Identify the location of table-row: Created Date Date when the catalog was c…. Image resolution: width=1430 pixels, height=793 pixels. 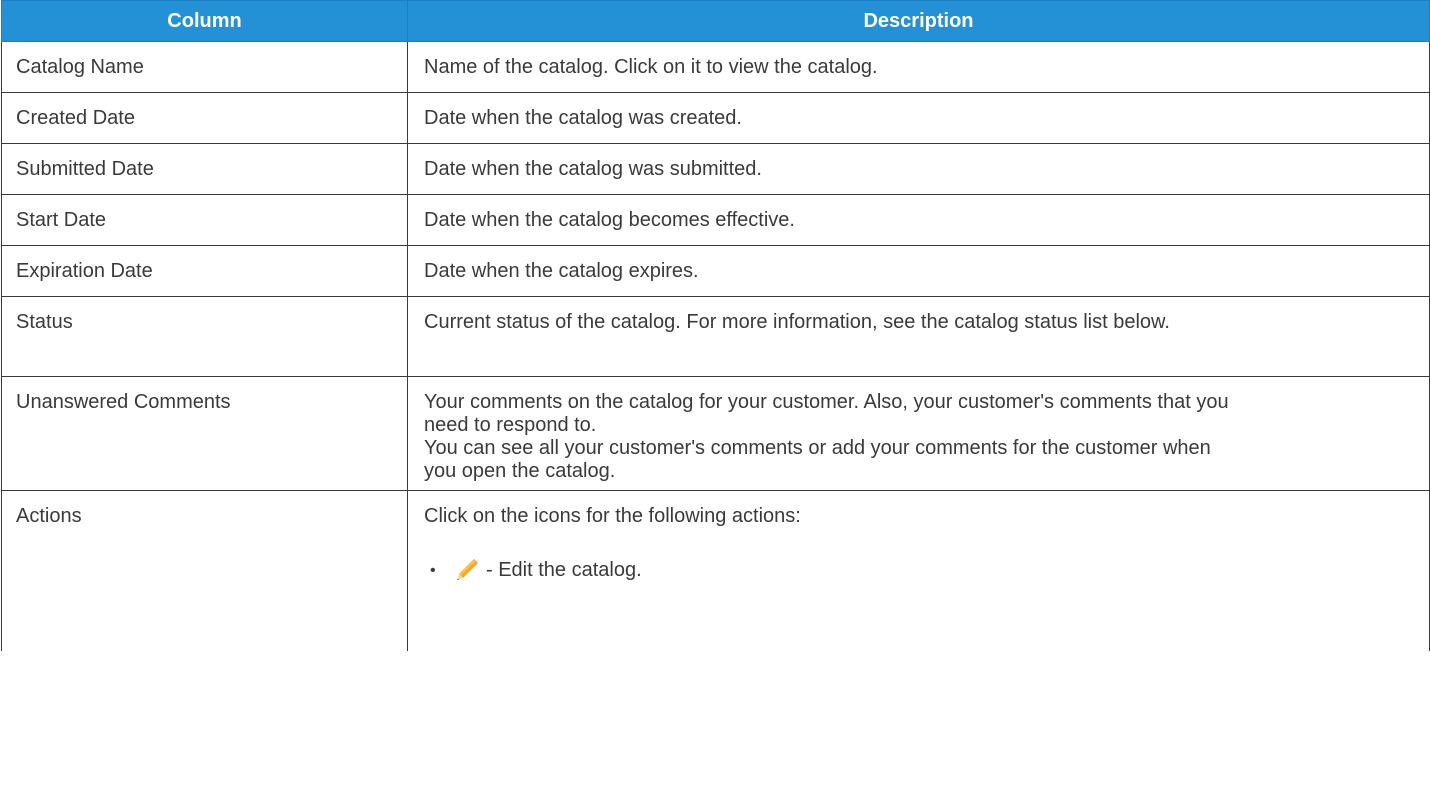
(715, 118).